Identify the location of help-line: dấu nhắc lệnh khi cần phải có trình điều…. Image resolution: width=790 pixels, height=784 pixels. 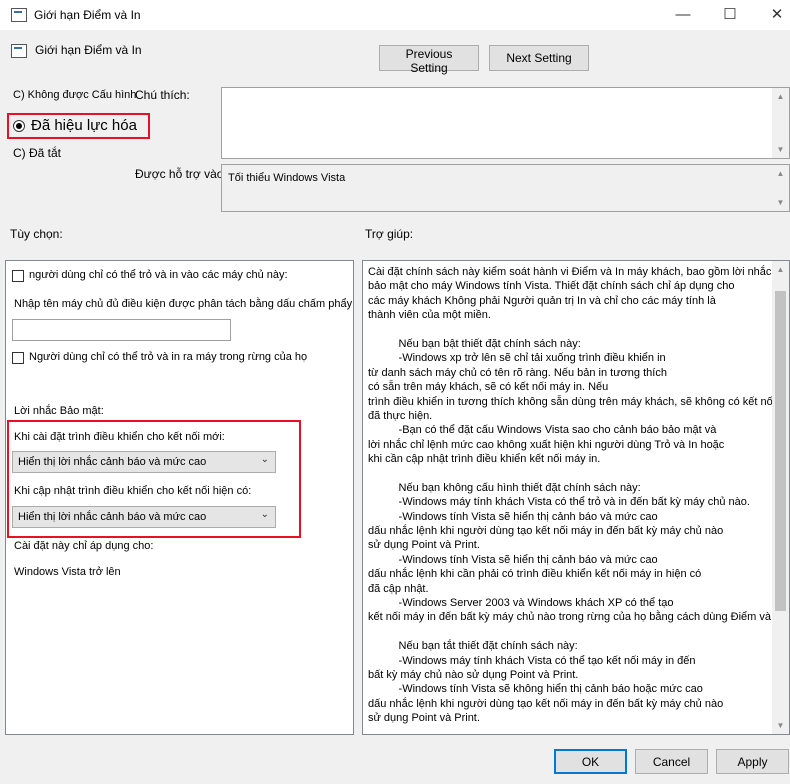
(535, 574).